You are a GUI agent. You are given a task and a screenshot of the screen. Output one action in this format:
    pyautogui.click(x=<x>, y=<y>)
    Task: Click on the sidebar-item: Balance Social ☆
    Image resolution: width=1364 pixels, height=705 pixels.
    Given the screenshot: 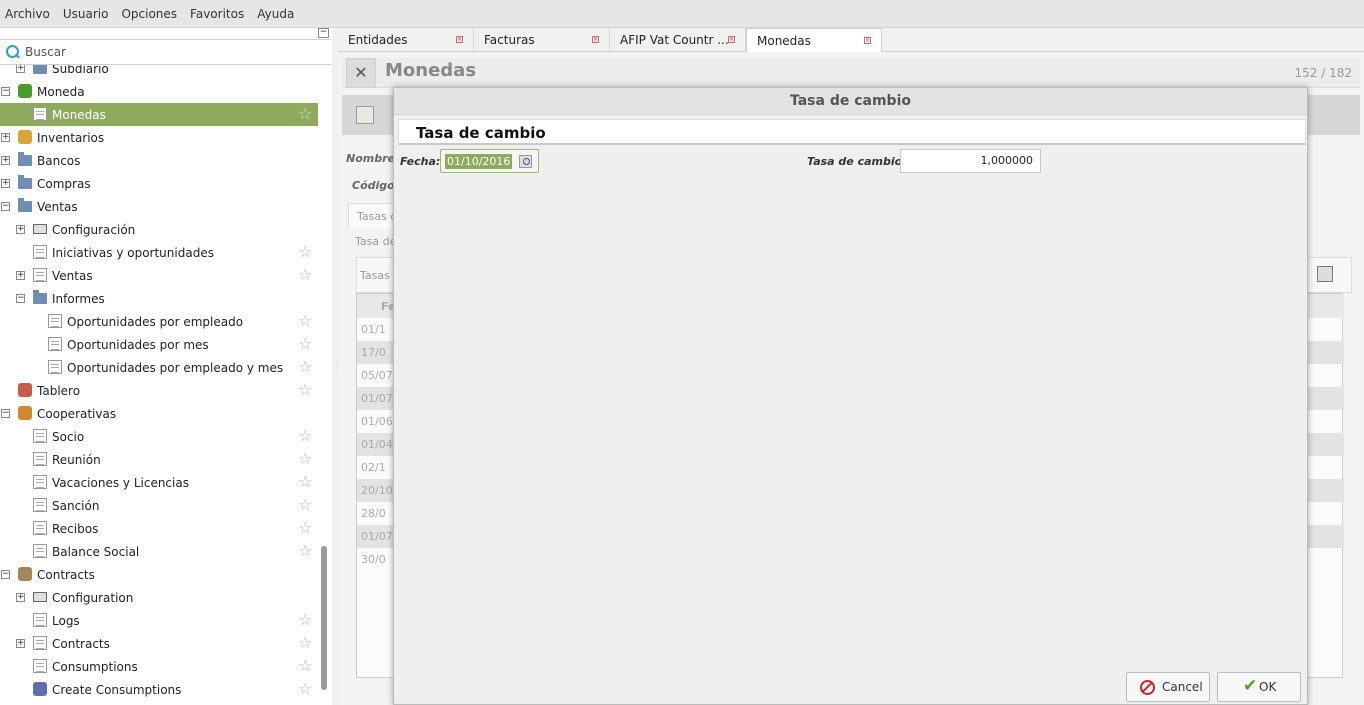 What is the action you would take?
    pyautogui.click(x=159, y=551)
    